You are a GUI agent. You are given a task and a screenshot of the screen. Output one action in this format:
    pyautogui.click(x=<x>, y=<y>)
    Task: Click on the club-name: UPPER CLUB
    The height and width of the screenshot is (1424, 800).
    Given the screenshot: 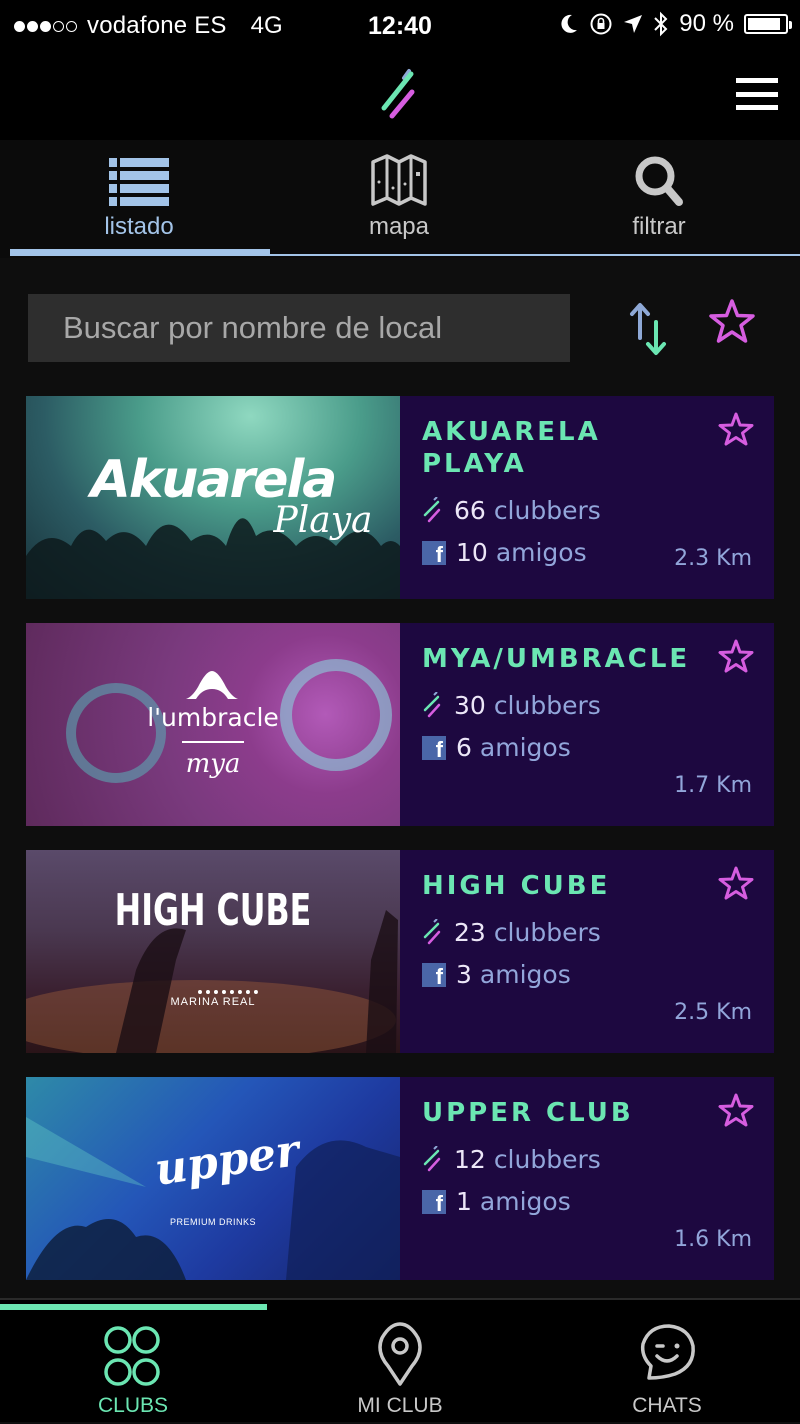 What is the action you would take?
    pyautogui.click(x=528, y=1113)
    